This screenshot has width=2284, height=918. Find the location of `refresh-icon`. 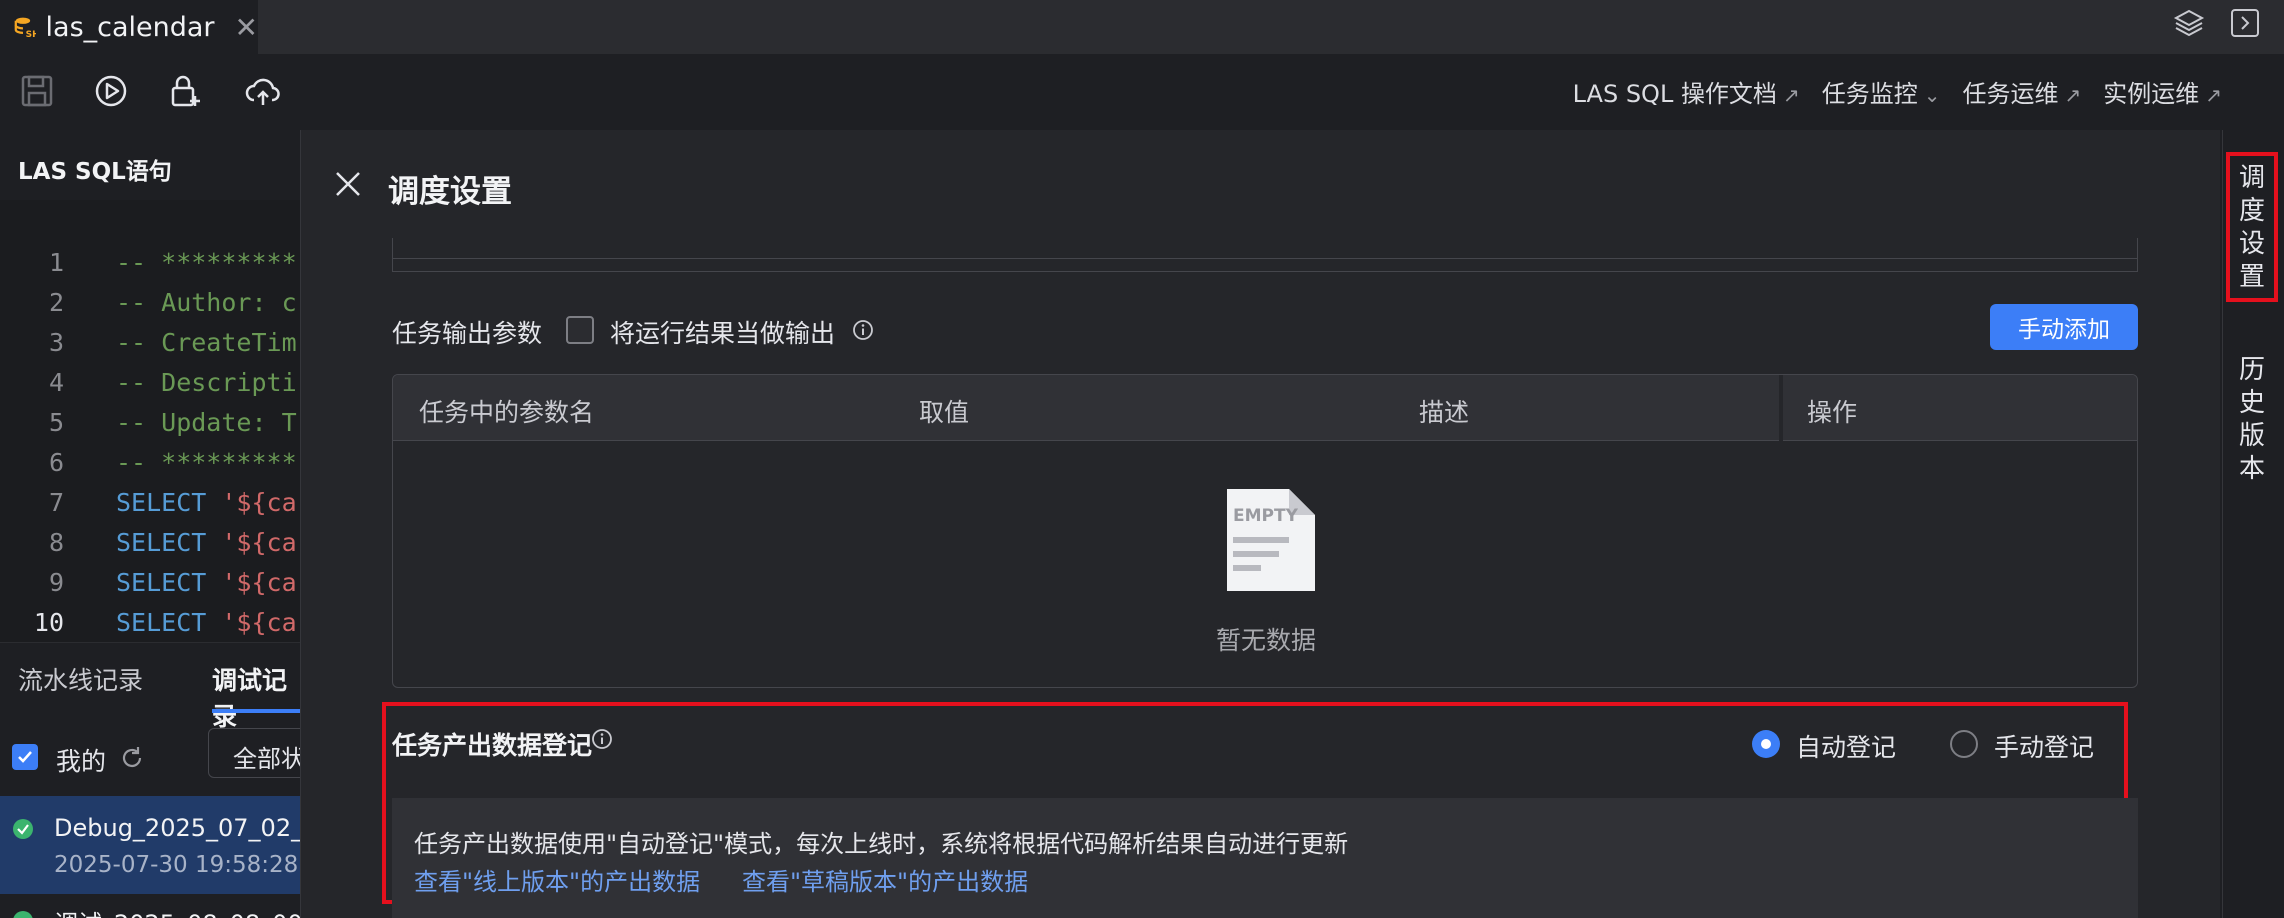

refresh-icon is located at coordinates (132, 758).